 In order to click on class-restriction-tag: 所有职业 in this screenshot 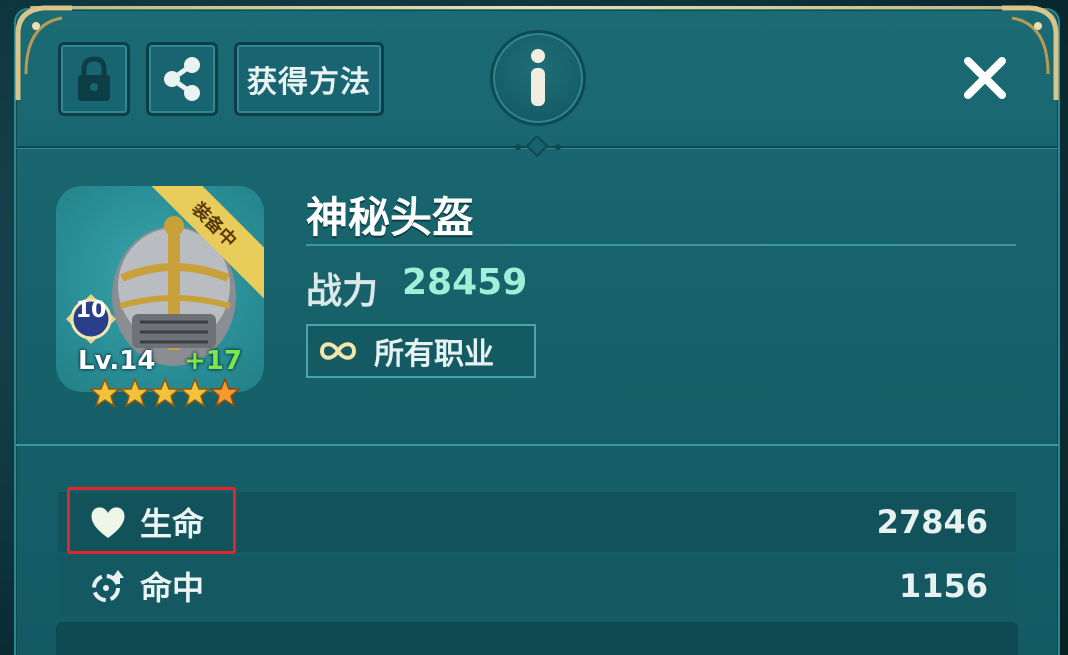, I will do `click(421, 351)`.